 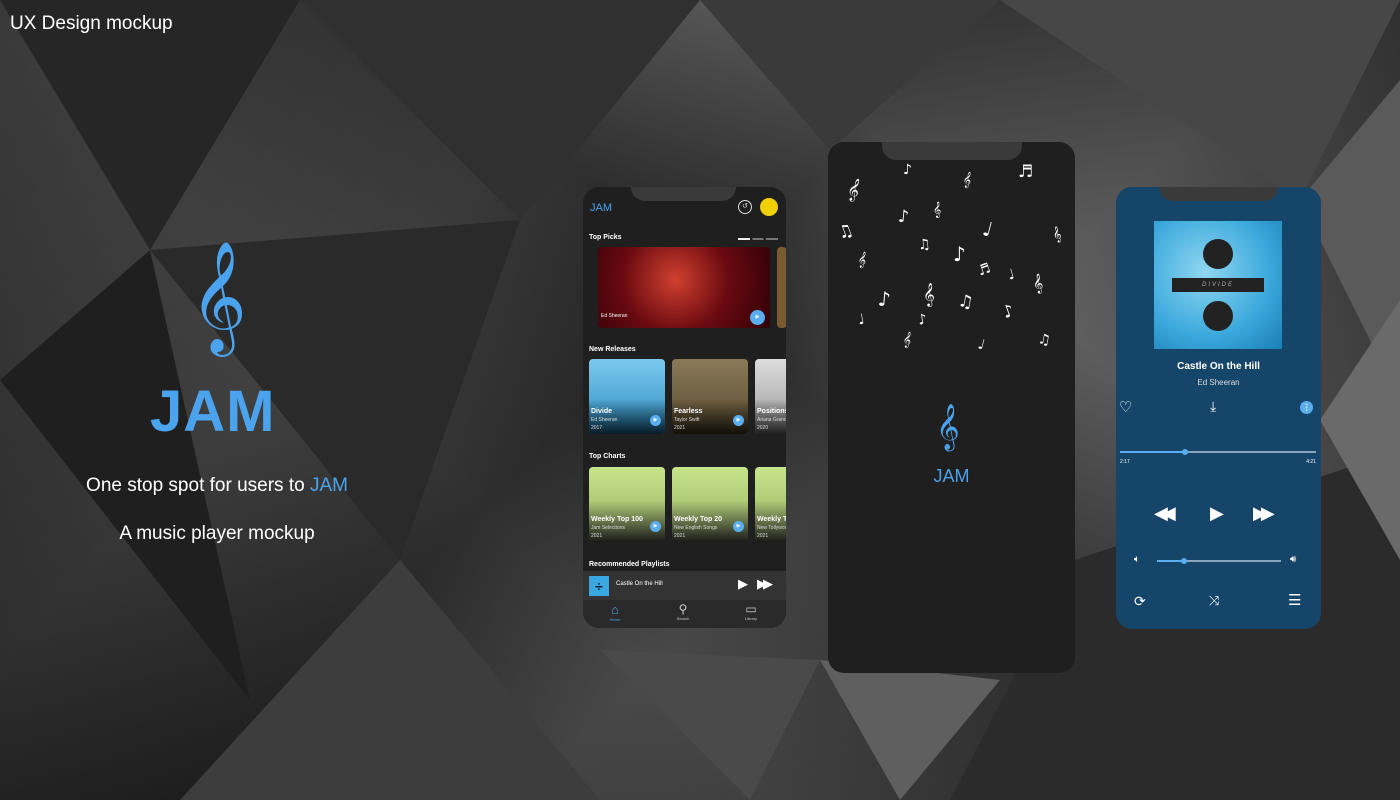 I want to click on release-artist: Ed Sheeran, so click(x=604, y=420).